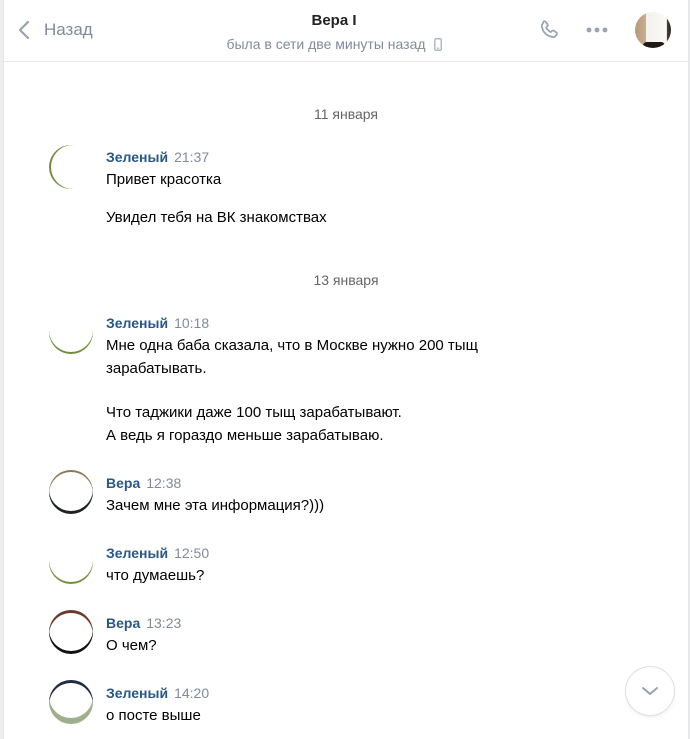 This screenshot has width=690, height=739. I want to click on message-text: Что таджики даже 100 тыщ зарабатывают., so click(254, 412).